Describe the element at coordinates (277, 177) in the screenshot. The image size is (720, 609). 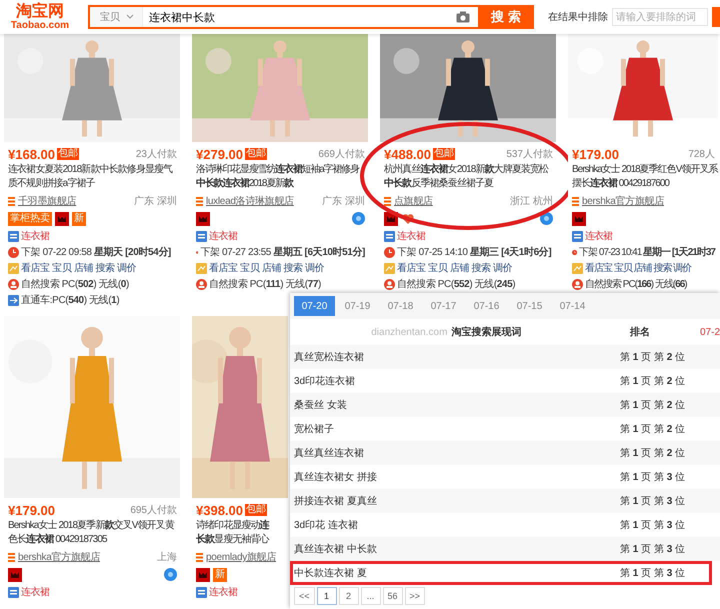
I see `product-title: 洛诗琳印花显瘦雪纺连衣裙短袖a字裙修身 中长款连衣裙2018夏新款` at that location.